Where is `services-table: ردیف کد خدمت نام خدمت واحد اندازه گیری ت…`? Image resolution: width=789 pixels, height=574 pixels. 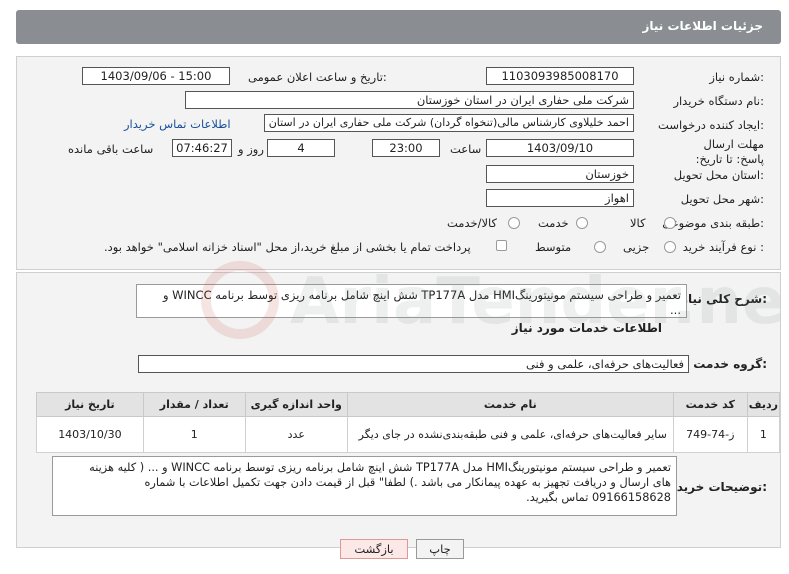
services-table: ردیف کد خدمت نام خدمت واحد اندازه گیری ت… is located at coordinates (408, 422).